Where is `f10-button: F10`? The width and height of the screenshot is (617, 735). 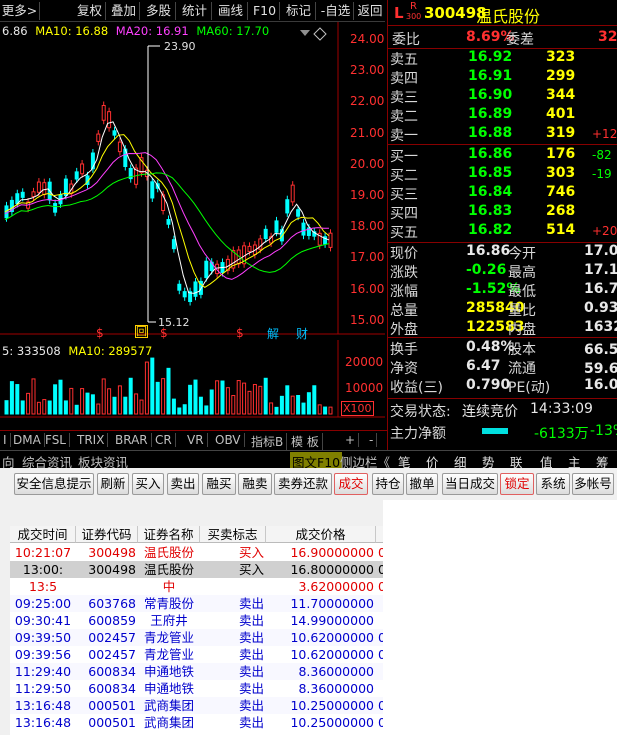 f10-button: F10 is located at coordinates (265, 11).